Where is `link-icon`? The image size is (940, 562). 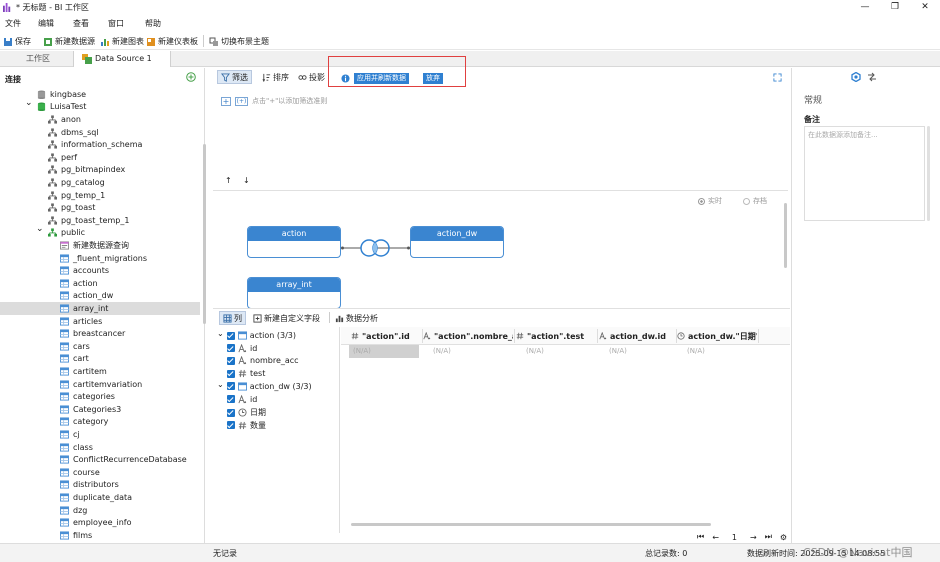
link-icon is located at coordinates (872, 77).